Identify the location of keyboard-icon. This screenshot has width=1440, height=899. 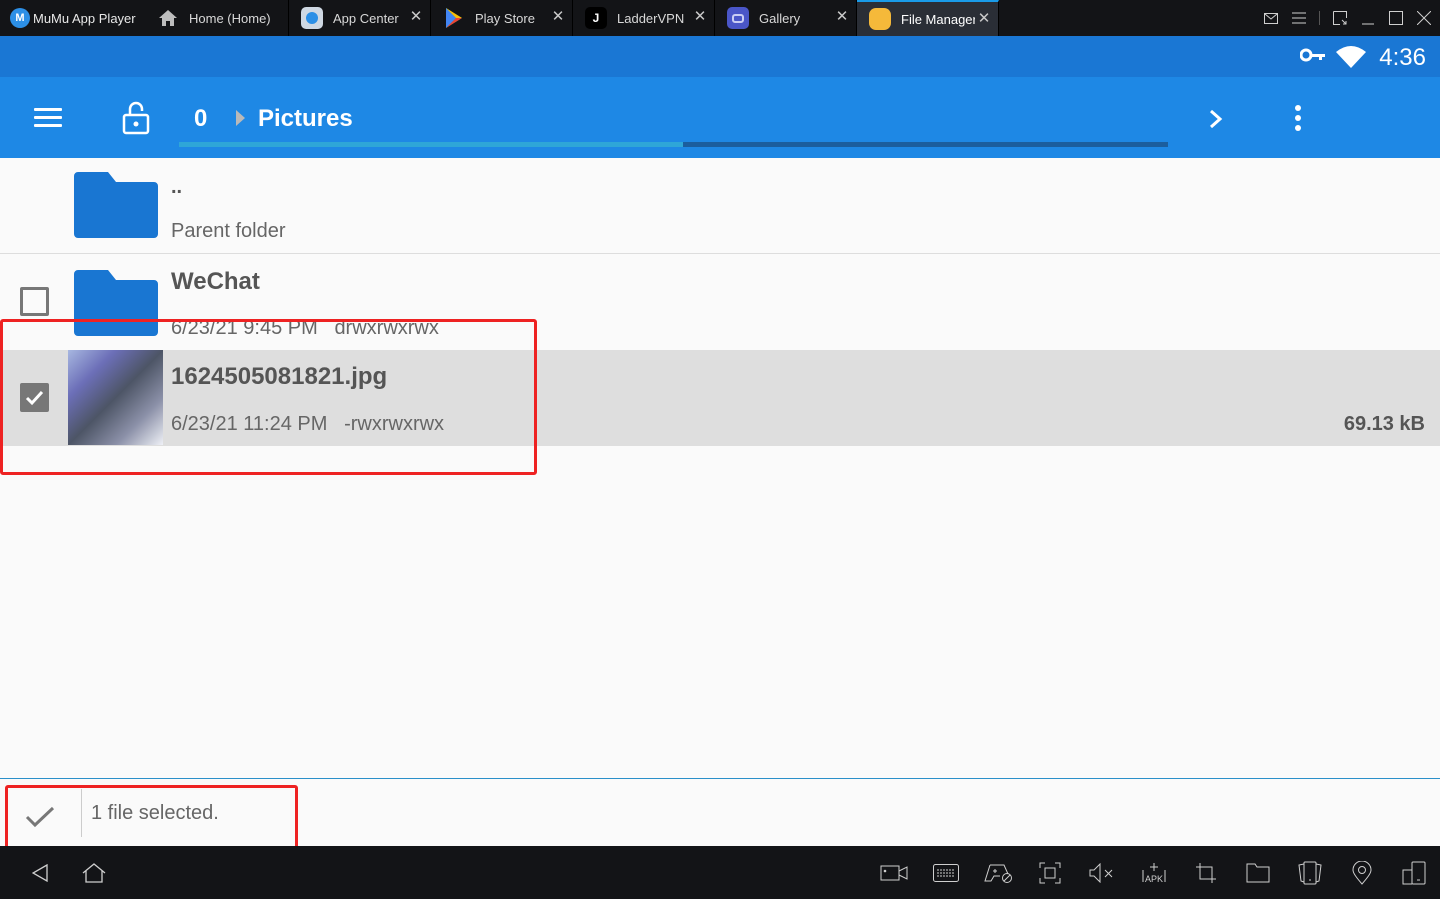
(946, 873).